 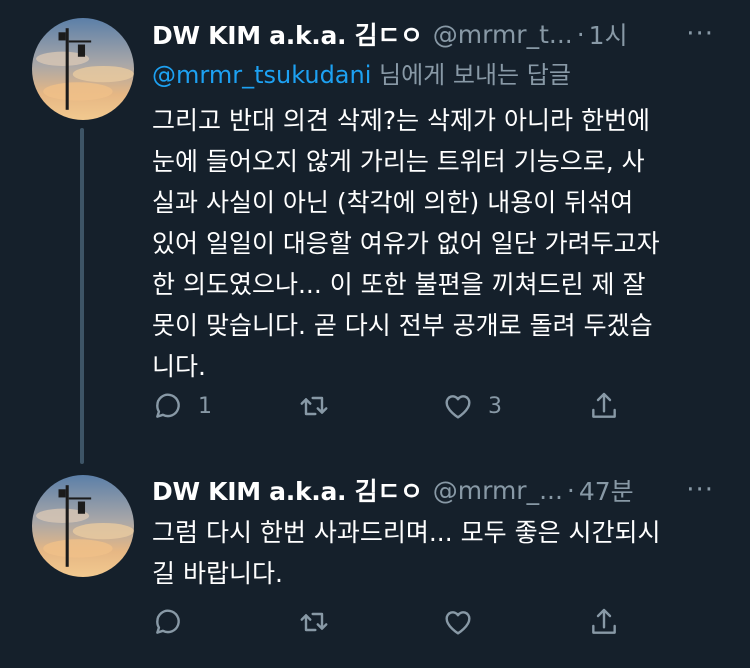 I want to click on tweet-text-line: 실과 사실이 아닌 (착각에 의한) 내용이 뒤섞여, so click(x=393, y=202).